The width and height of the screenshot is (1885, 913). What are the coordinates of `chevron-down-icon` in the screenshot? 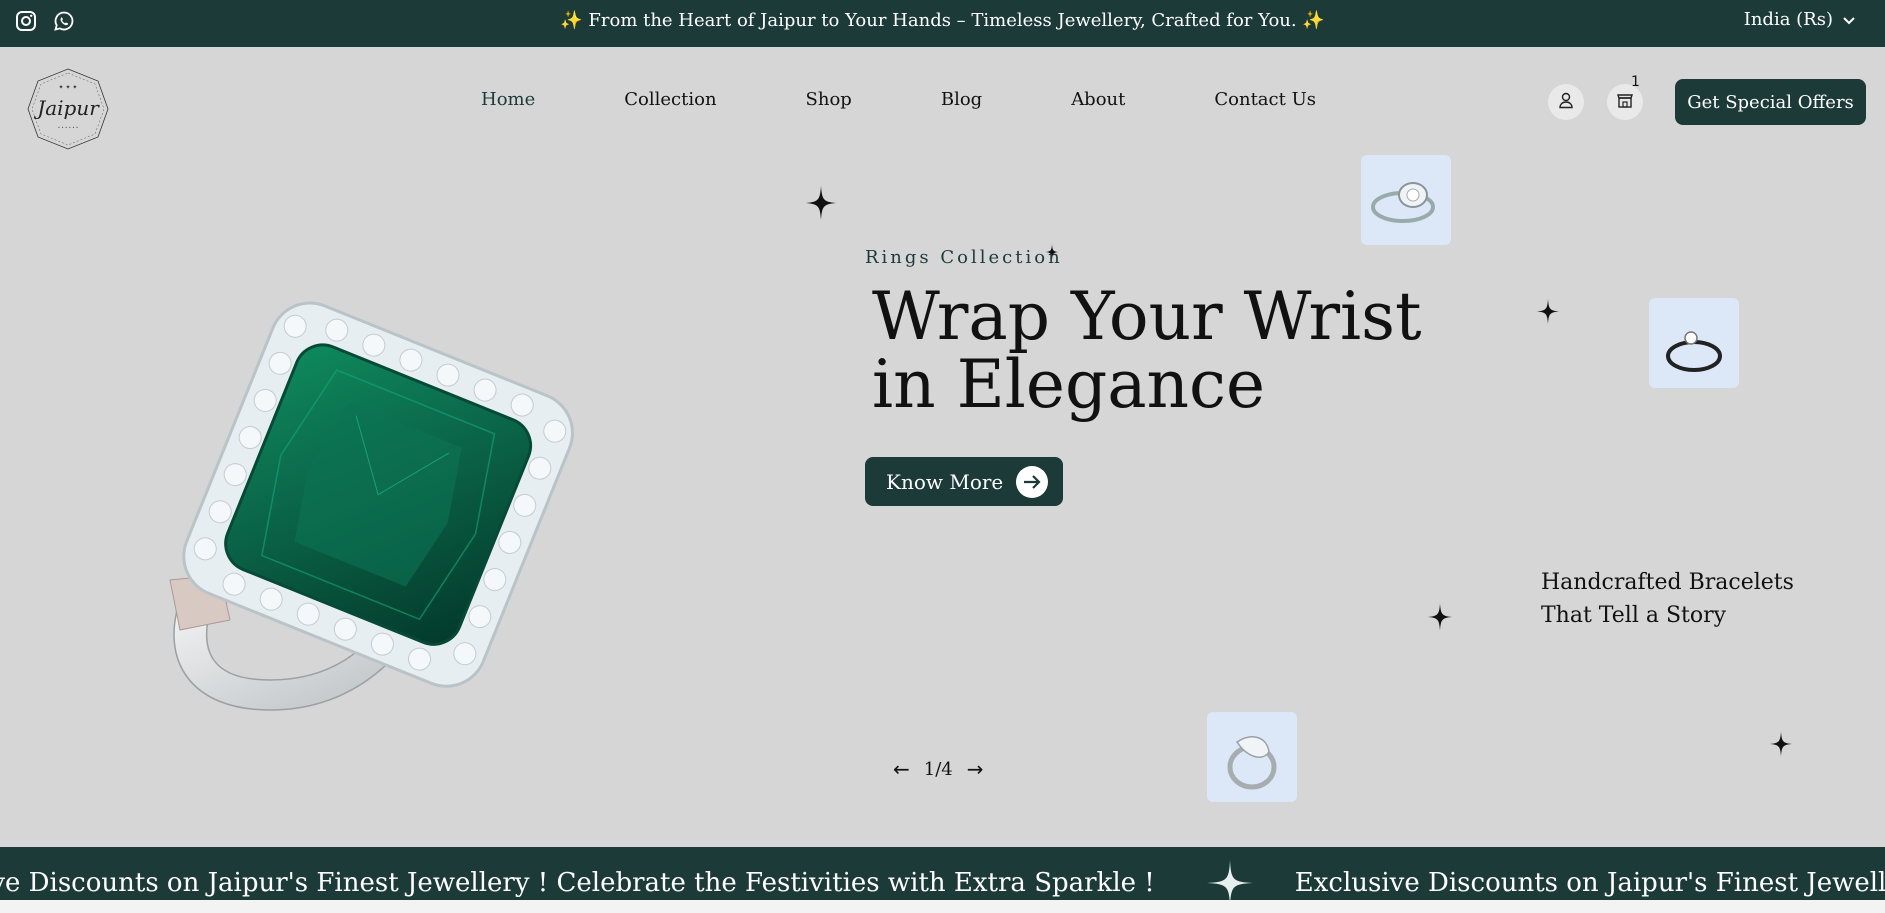 It's located at (1849, 19).